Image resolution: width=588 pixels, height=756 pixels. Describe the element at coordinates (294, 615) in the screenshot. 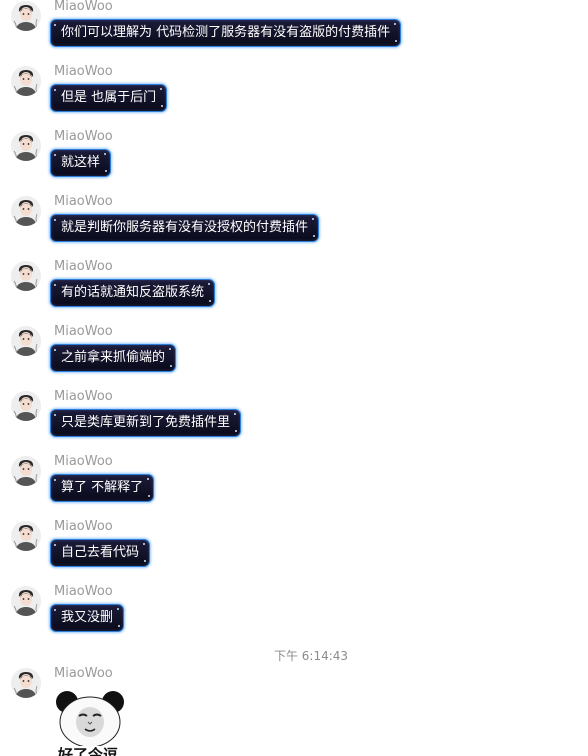

I see `message-item: MiaoWoo 我又没删` at that location.